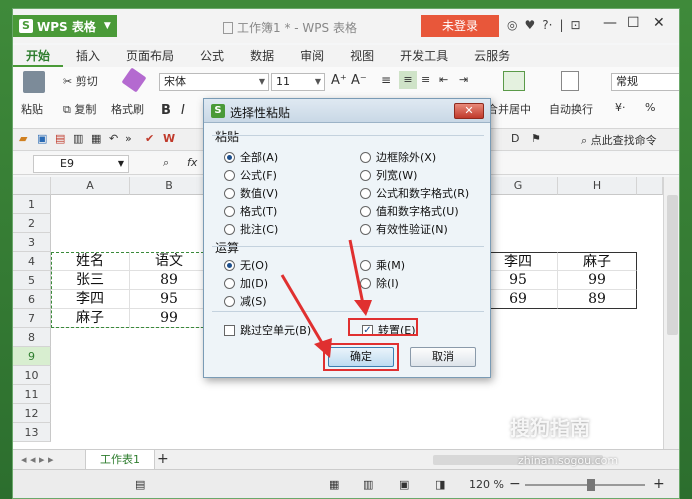 The height and width of the screenshot is (499, 692). What do you see at coordinates (134, 80) in the screenshot?
I see `format-painter-icon` at bounding box center [134, 80].